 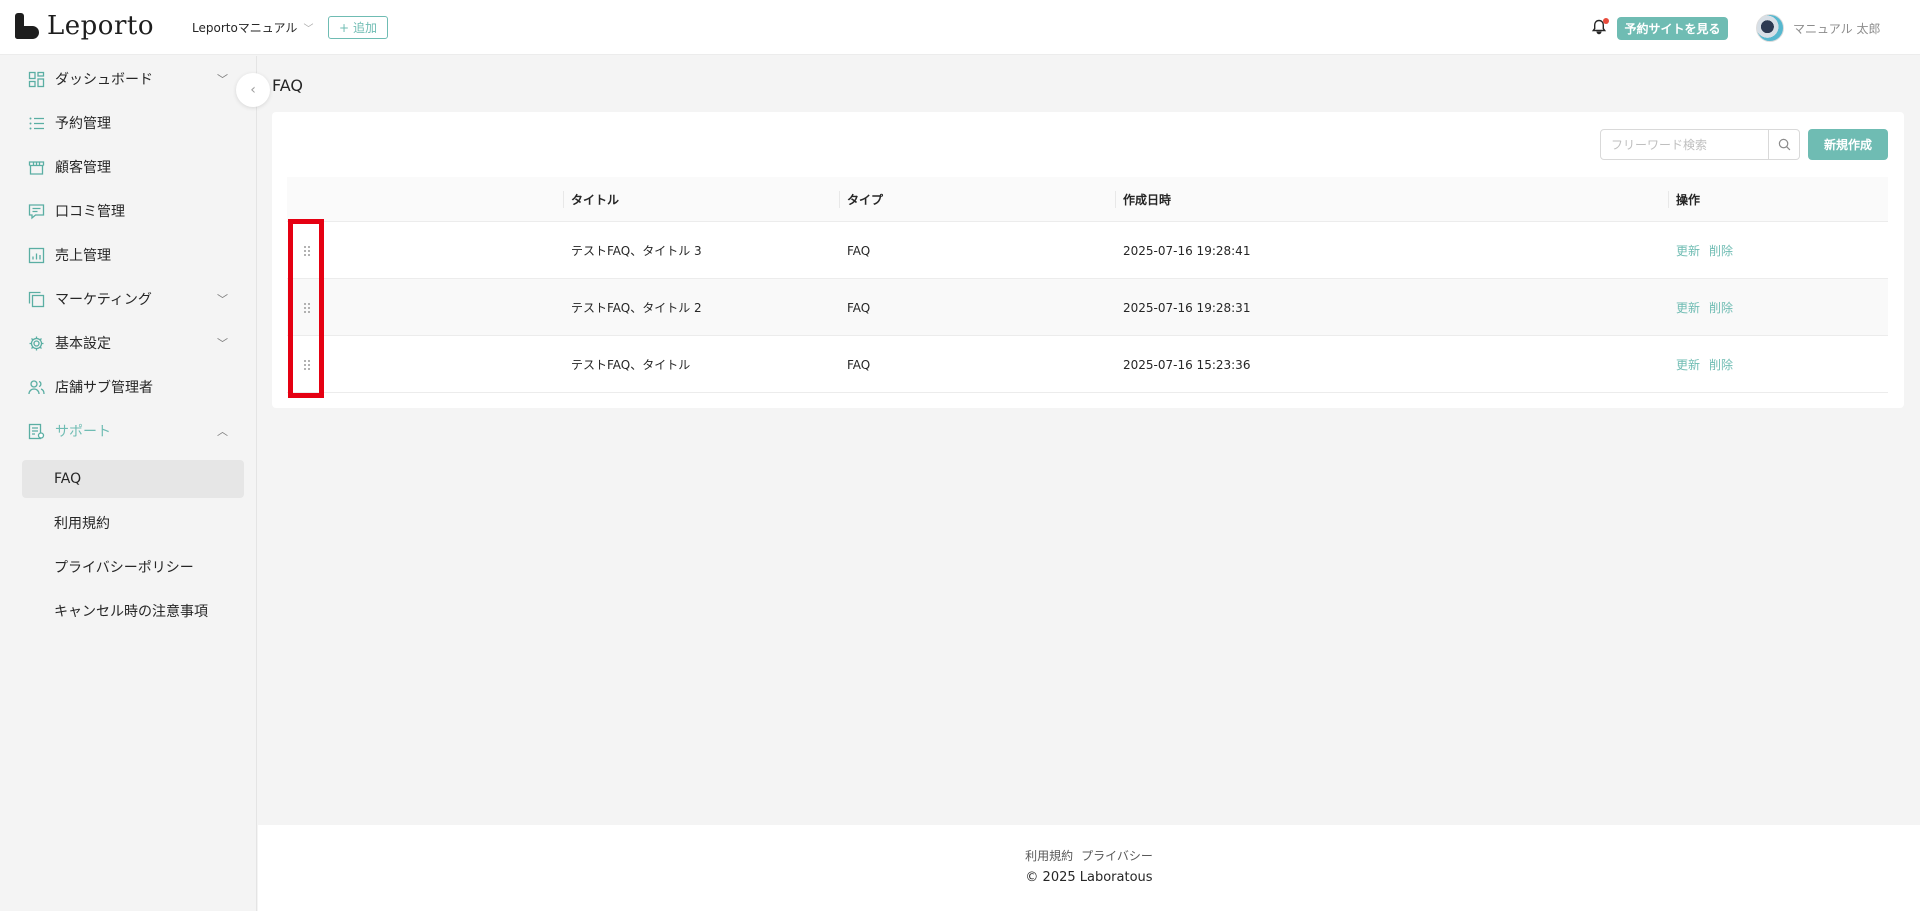 I want to click on page-title: FAQ, so click(x=287, y=85).